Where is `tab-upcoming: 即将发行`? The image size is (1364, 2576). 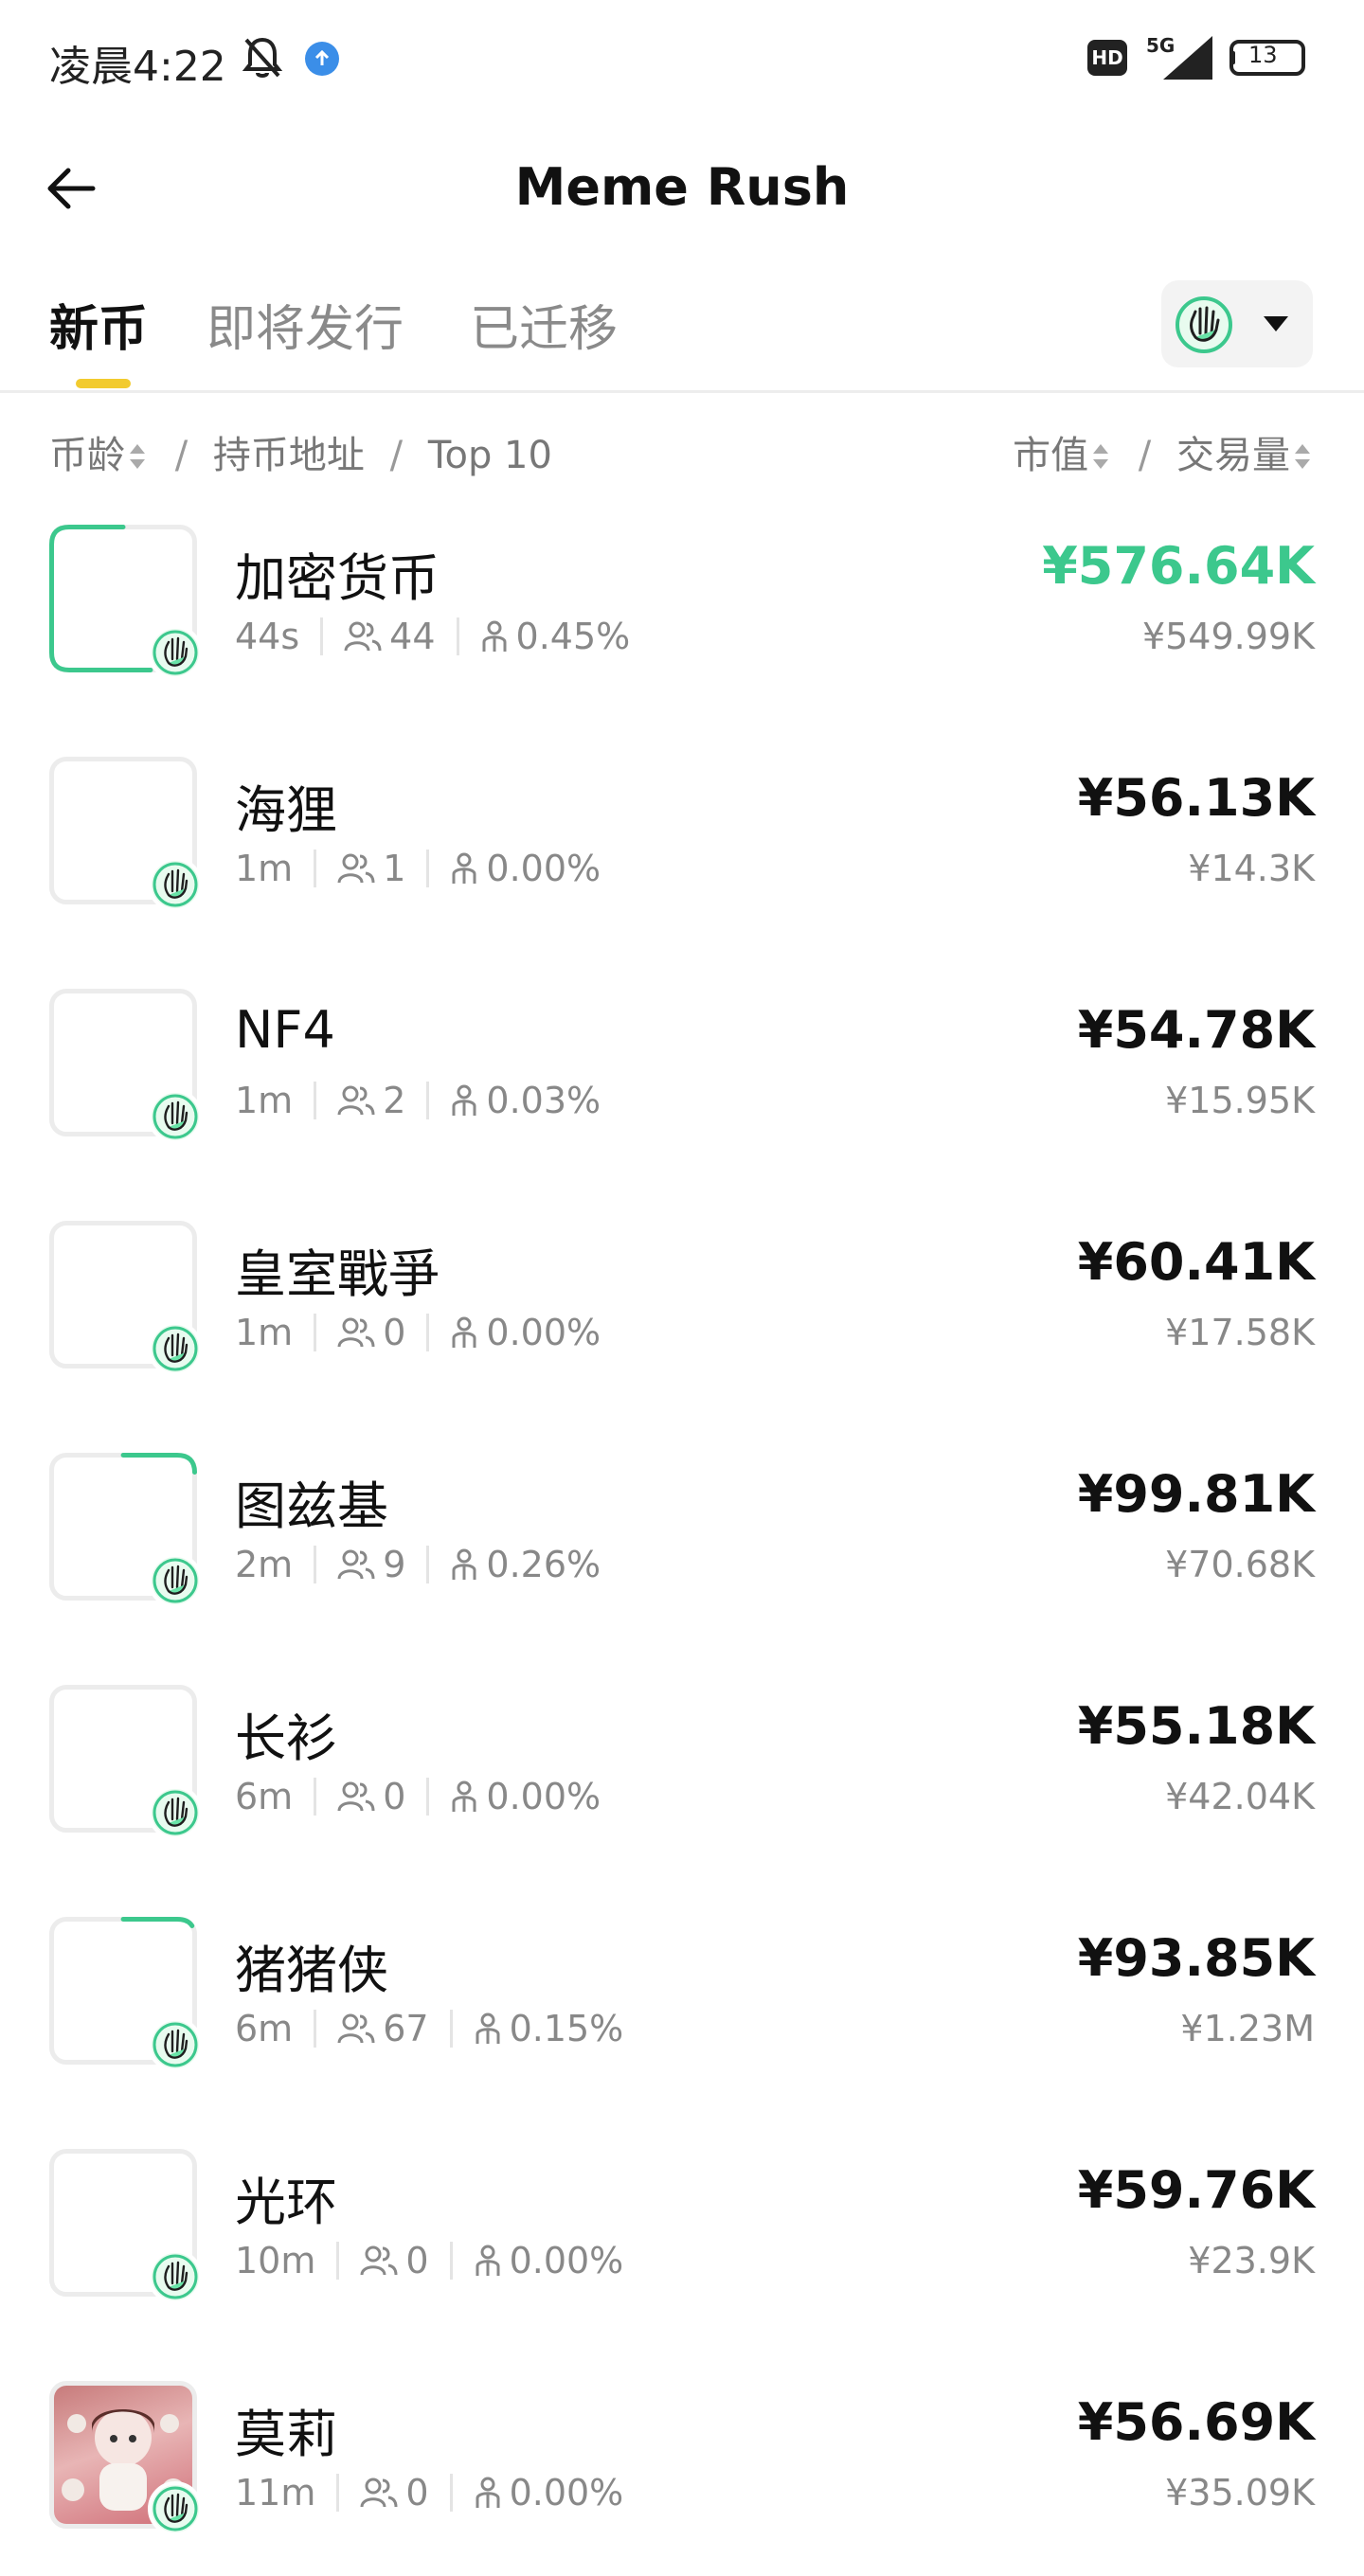 tab-upcoming: 即将发行 is located at coordinates (305, 324).